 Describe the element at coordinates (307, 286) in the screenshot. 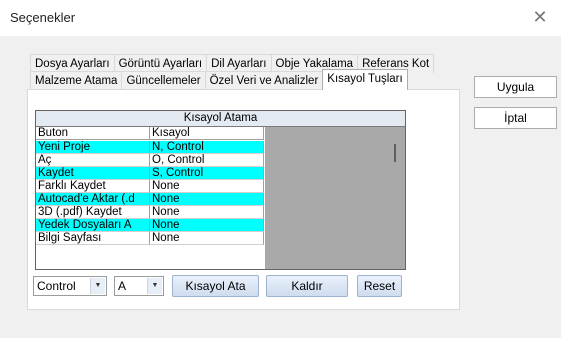

I see `remove-shortcut-button: Kaldır` at that location.